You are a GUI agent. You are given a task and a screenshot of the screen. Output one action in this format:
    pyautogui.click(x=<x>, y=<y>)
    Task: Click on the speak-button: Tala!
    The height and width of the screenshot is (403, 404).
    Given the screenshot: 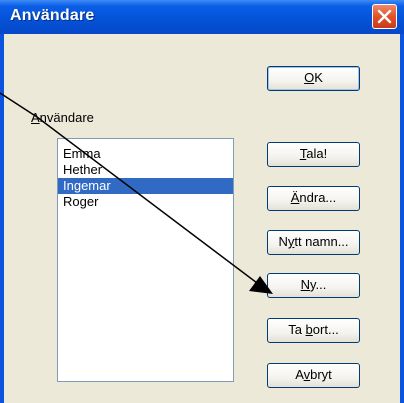 What is the action you would take?
    pyautogui.click(x=313, y=154)
    